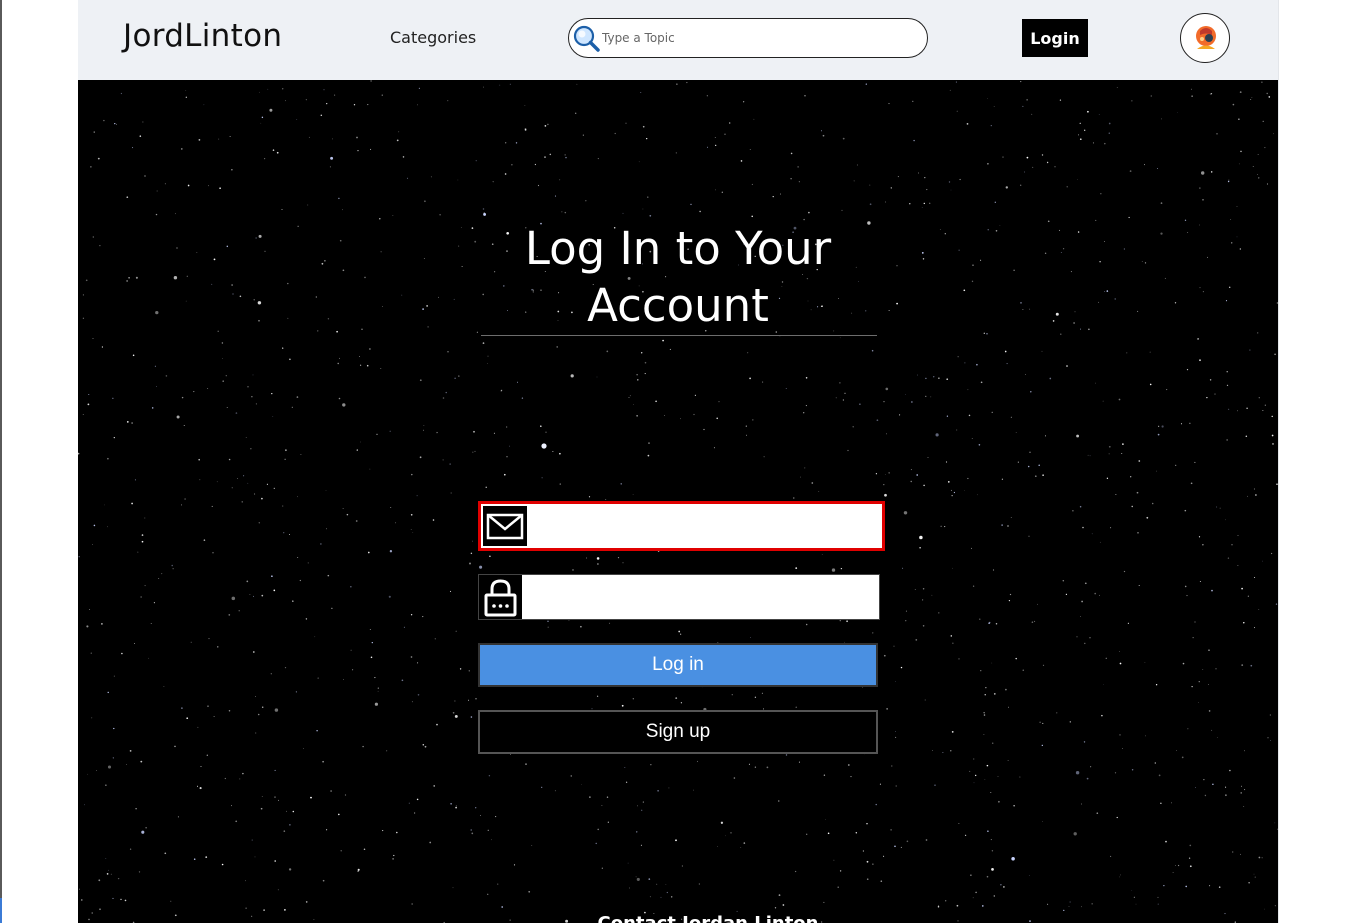 Image resolution: width=1353 pixels, height=923 pixels. I want to click on nav-categories-link: Categories, so click(433, 37).